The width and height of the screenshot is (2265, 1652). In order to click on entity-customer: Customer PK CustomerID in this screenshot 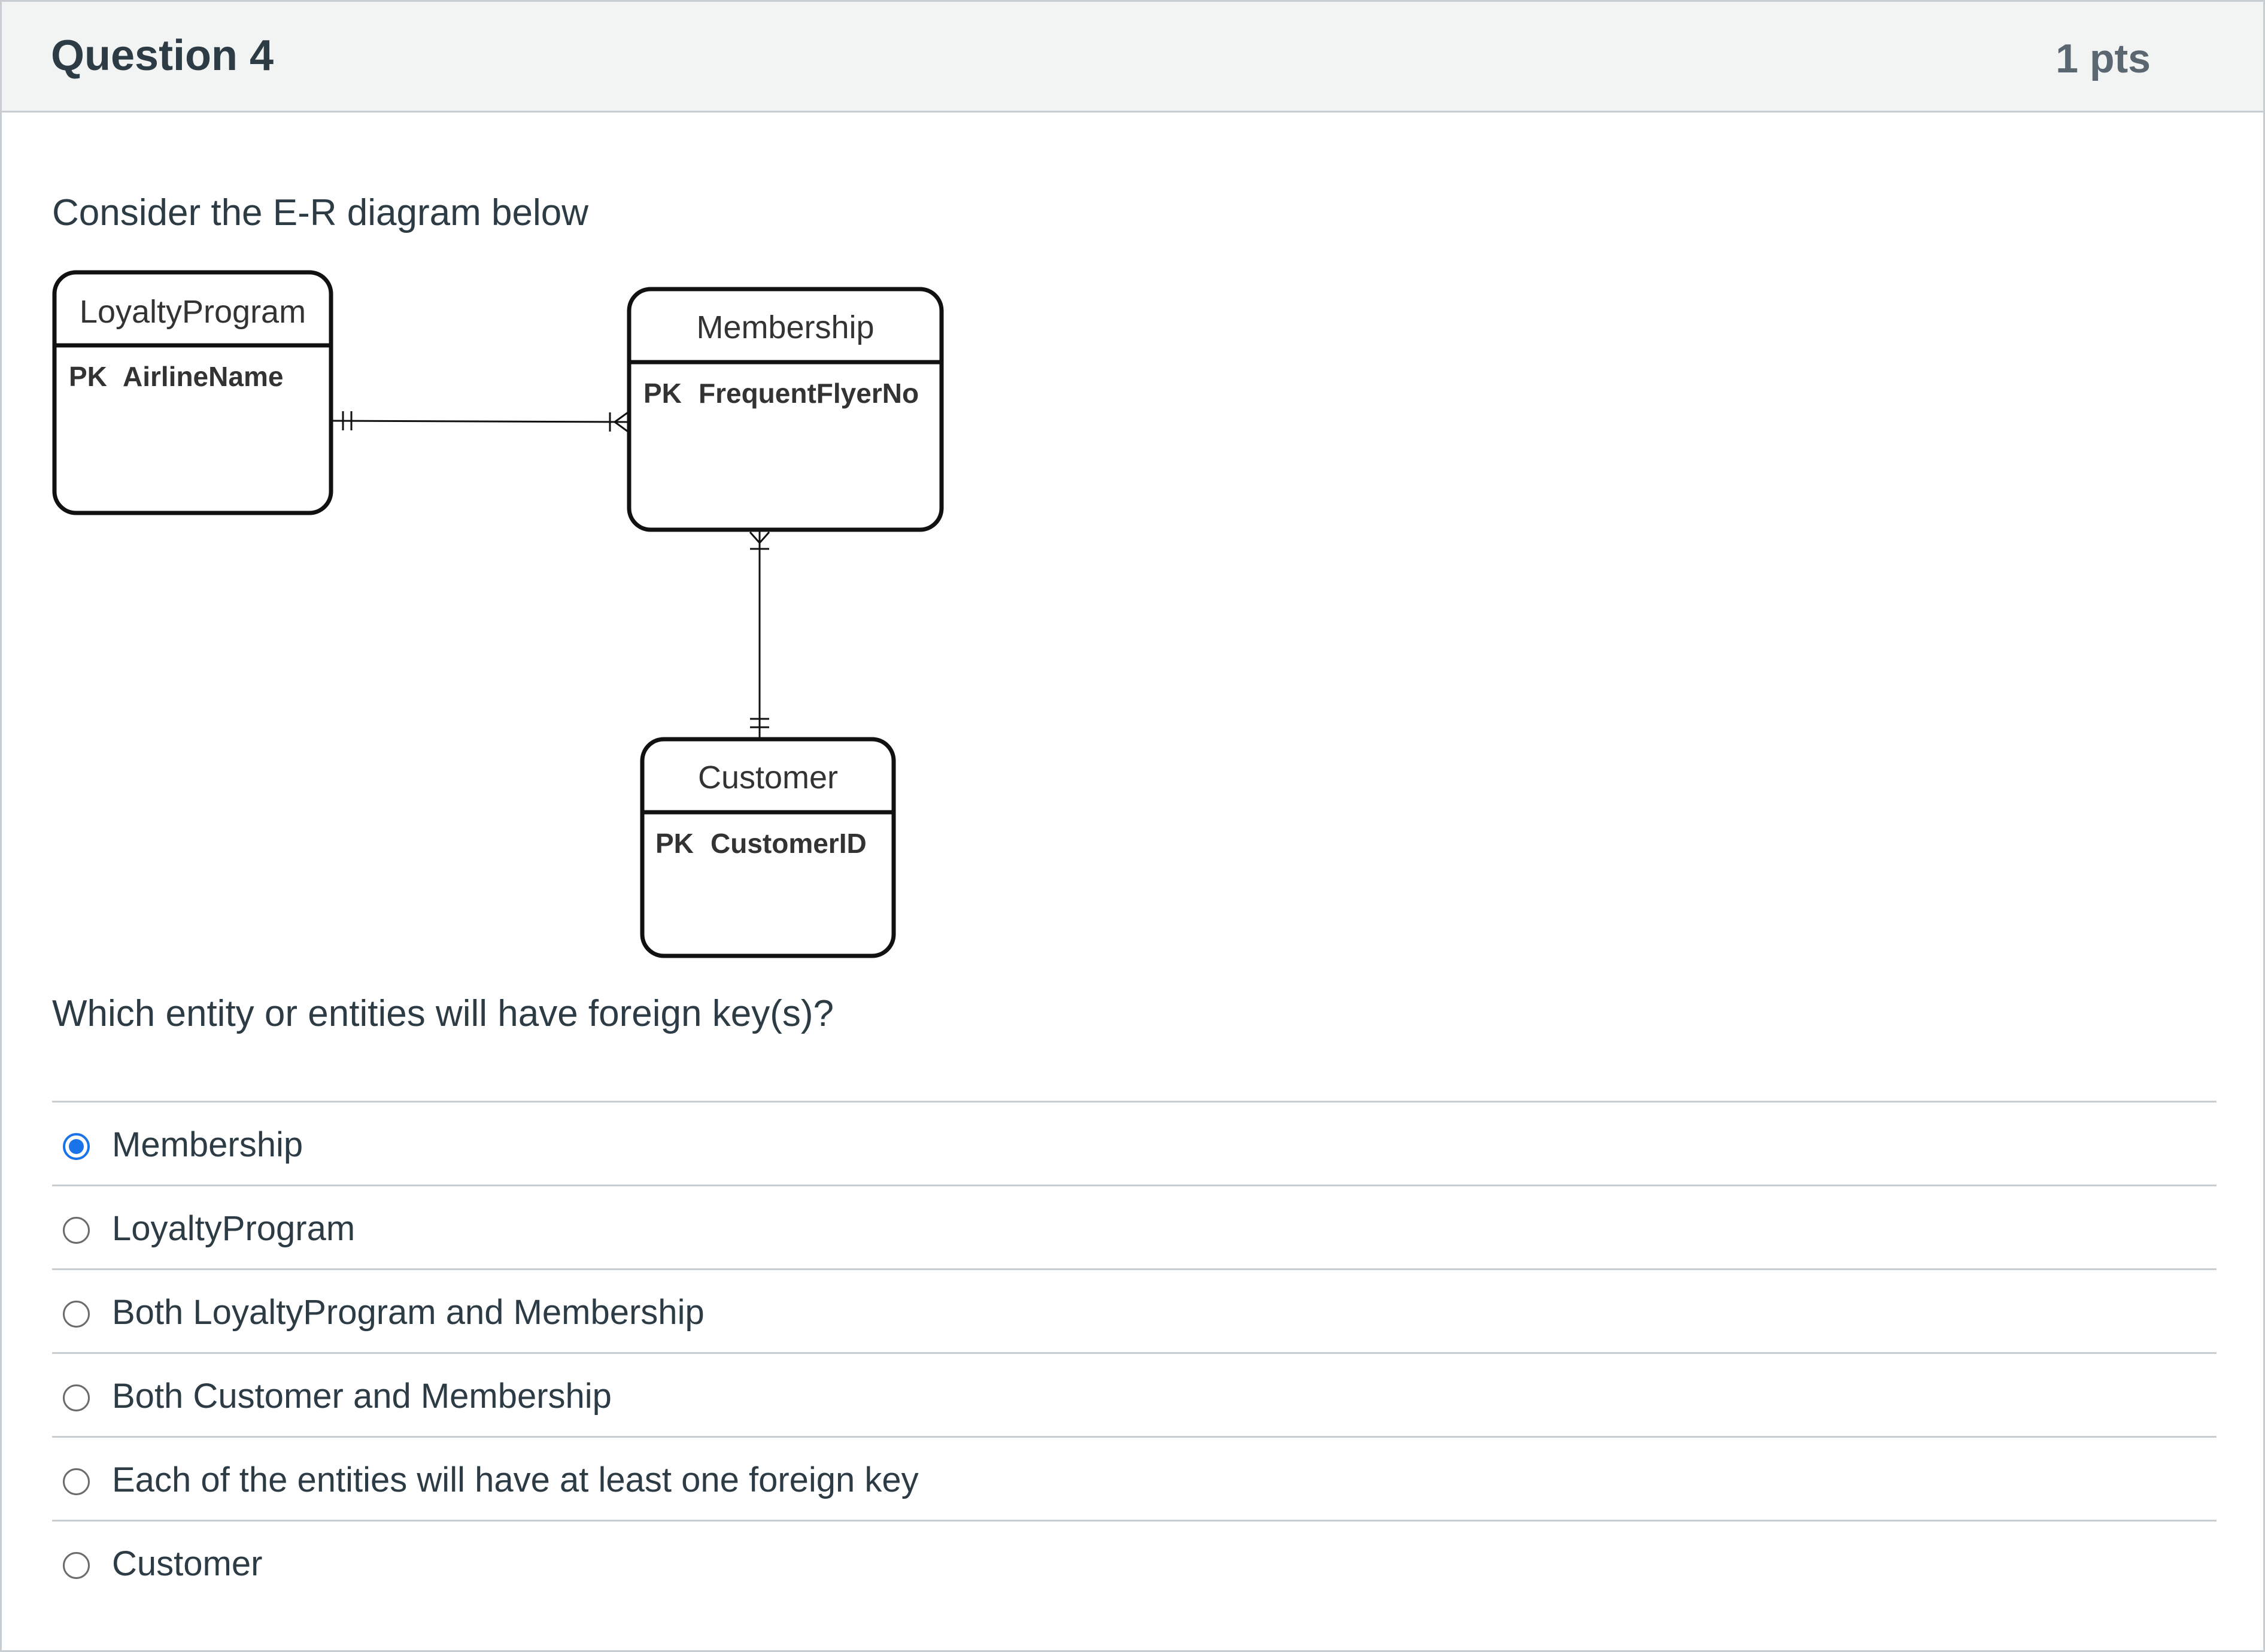, I will do `click(768, 847)`.